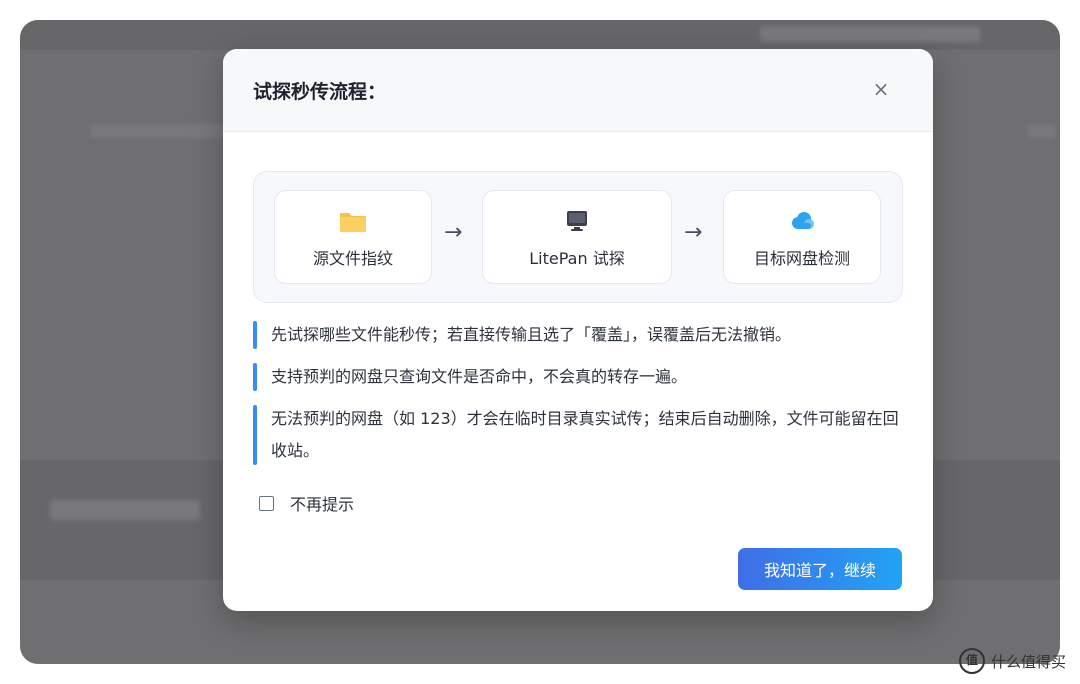 This screenshot has width=1080, height=684. I want to click on flow-step-target: 目标网盘检测, so click(802, 237).